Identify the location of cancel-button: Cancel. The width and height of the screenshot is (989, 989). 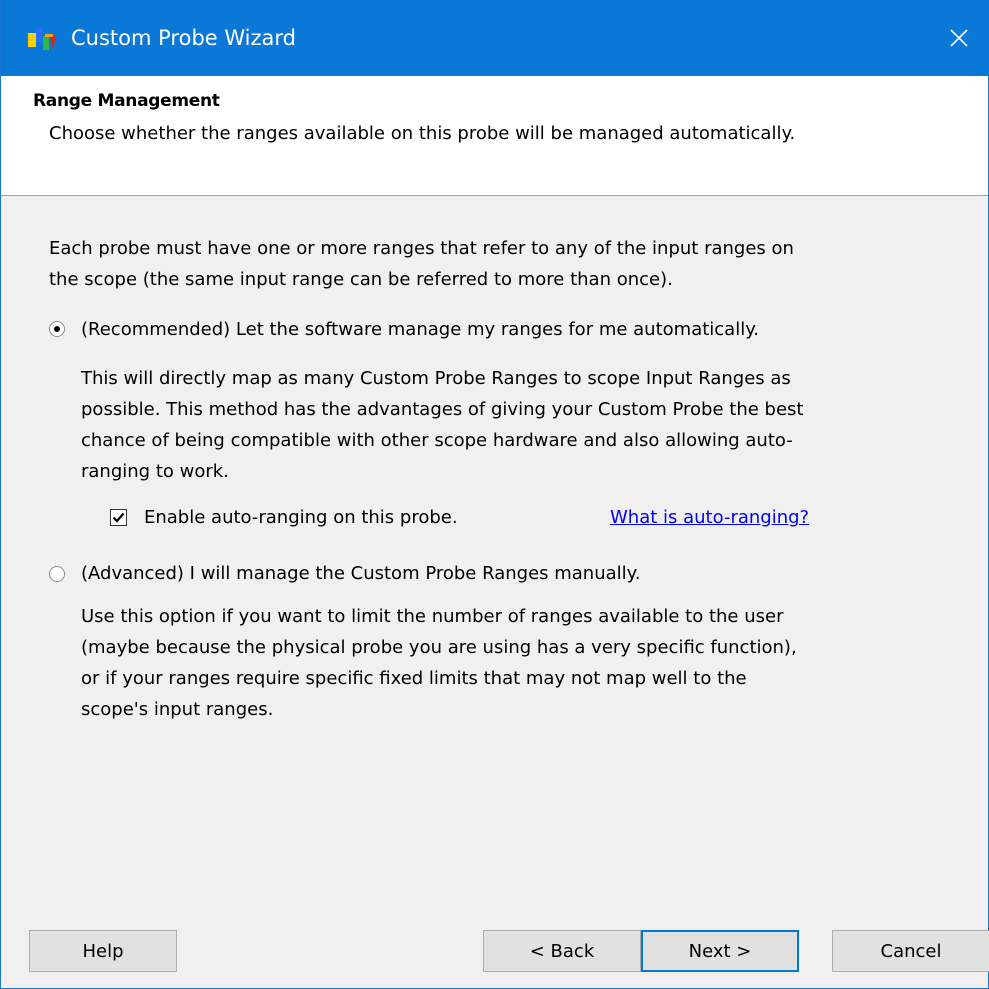
(910, 951).